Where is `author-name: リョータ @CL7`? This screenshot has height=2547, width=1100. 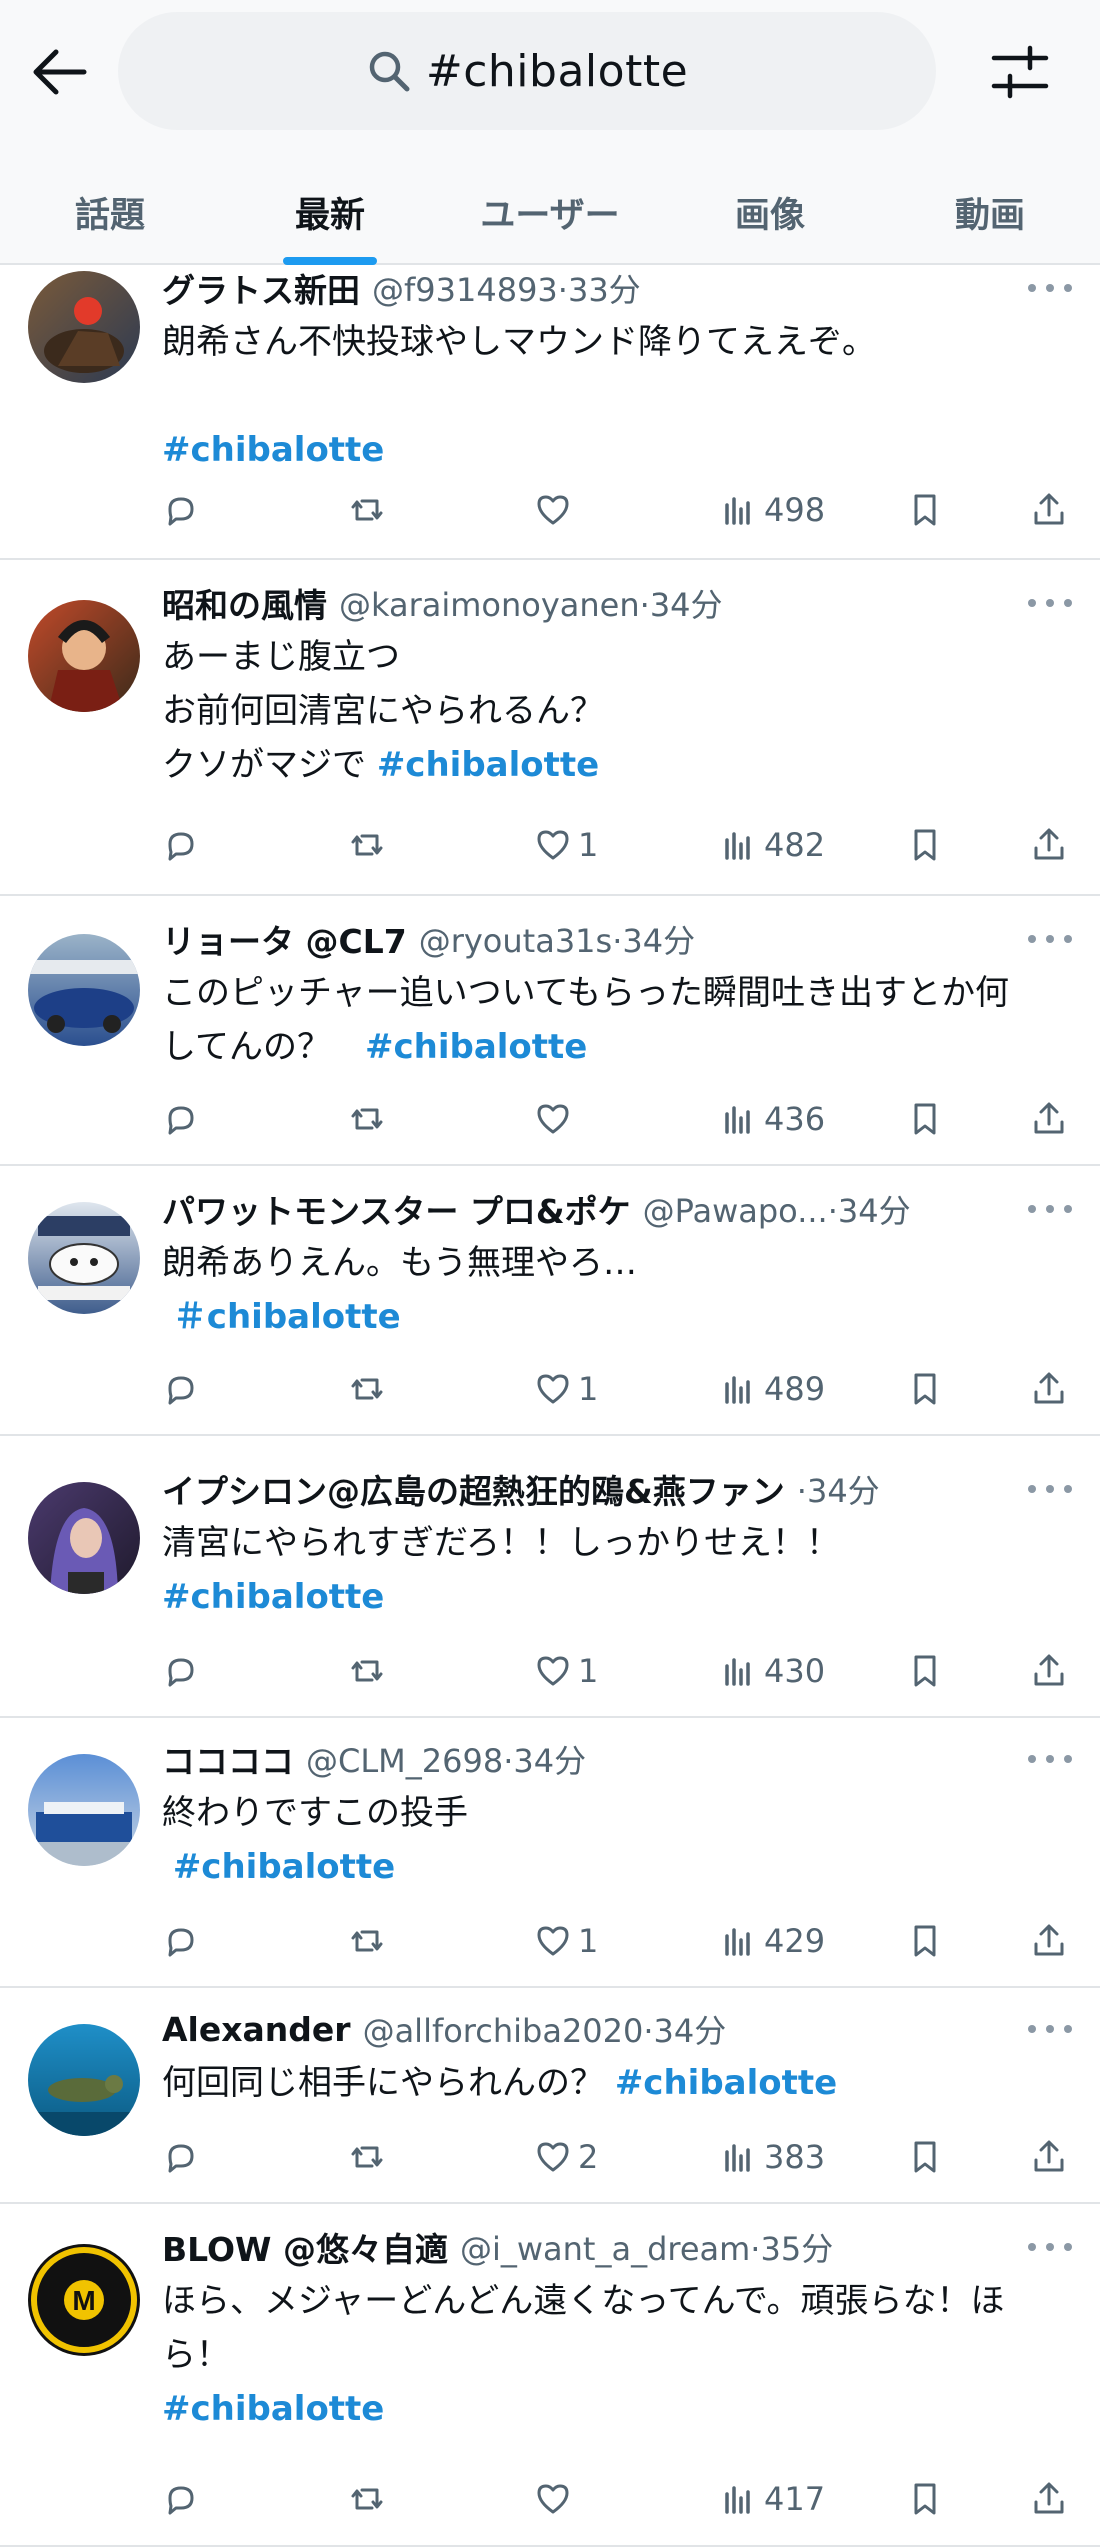
author-name: リョータ @CL7 is located at coordinates (284, 939).